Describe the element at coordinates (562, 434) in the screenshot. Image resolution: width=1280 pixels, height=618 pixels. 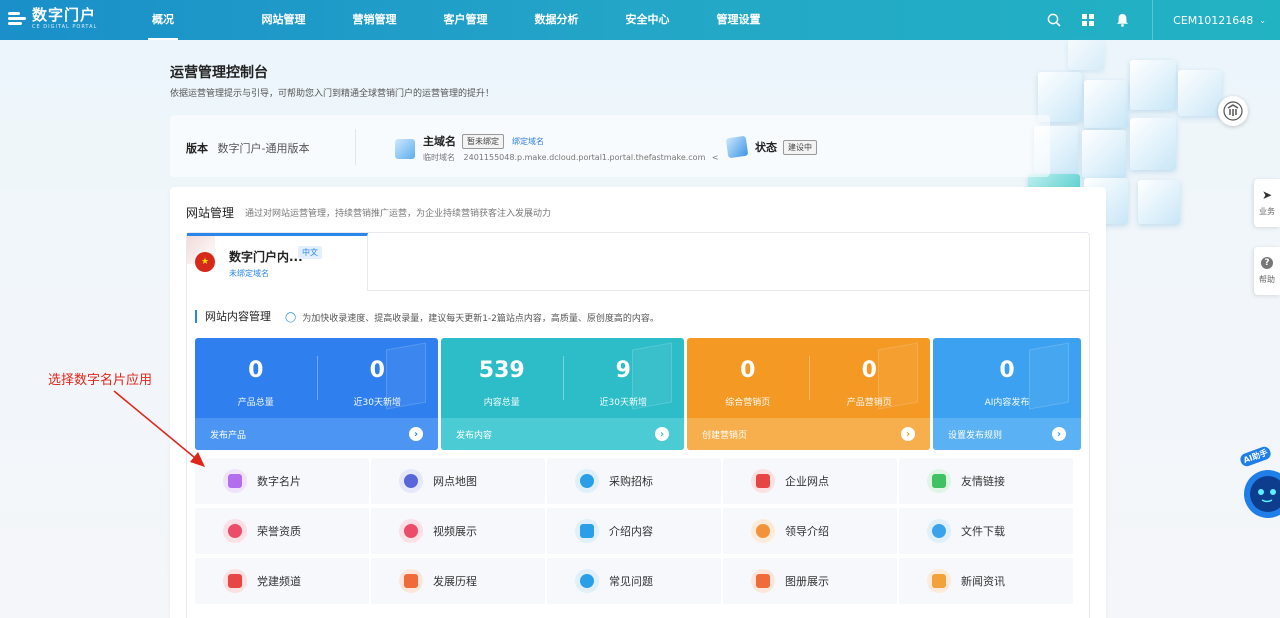
I see `publish-content-button: 发布内容 ›` at that location.